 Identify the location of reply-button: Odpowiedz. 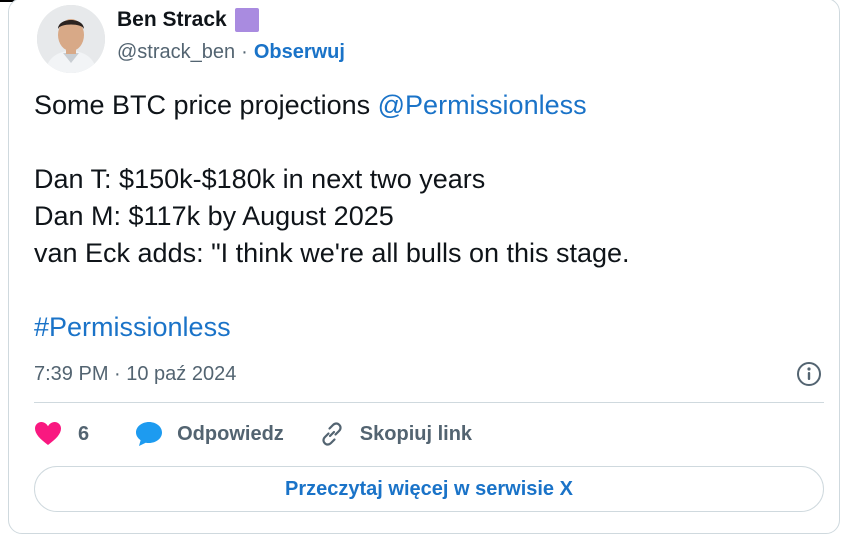
(209, 434).